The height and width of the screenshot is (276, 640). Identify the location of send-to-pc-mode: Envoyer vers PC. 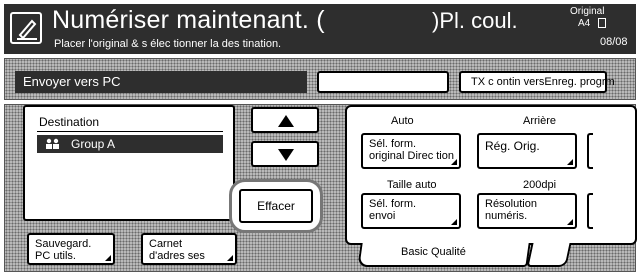
(161, 82).